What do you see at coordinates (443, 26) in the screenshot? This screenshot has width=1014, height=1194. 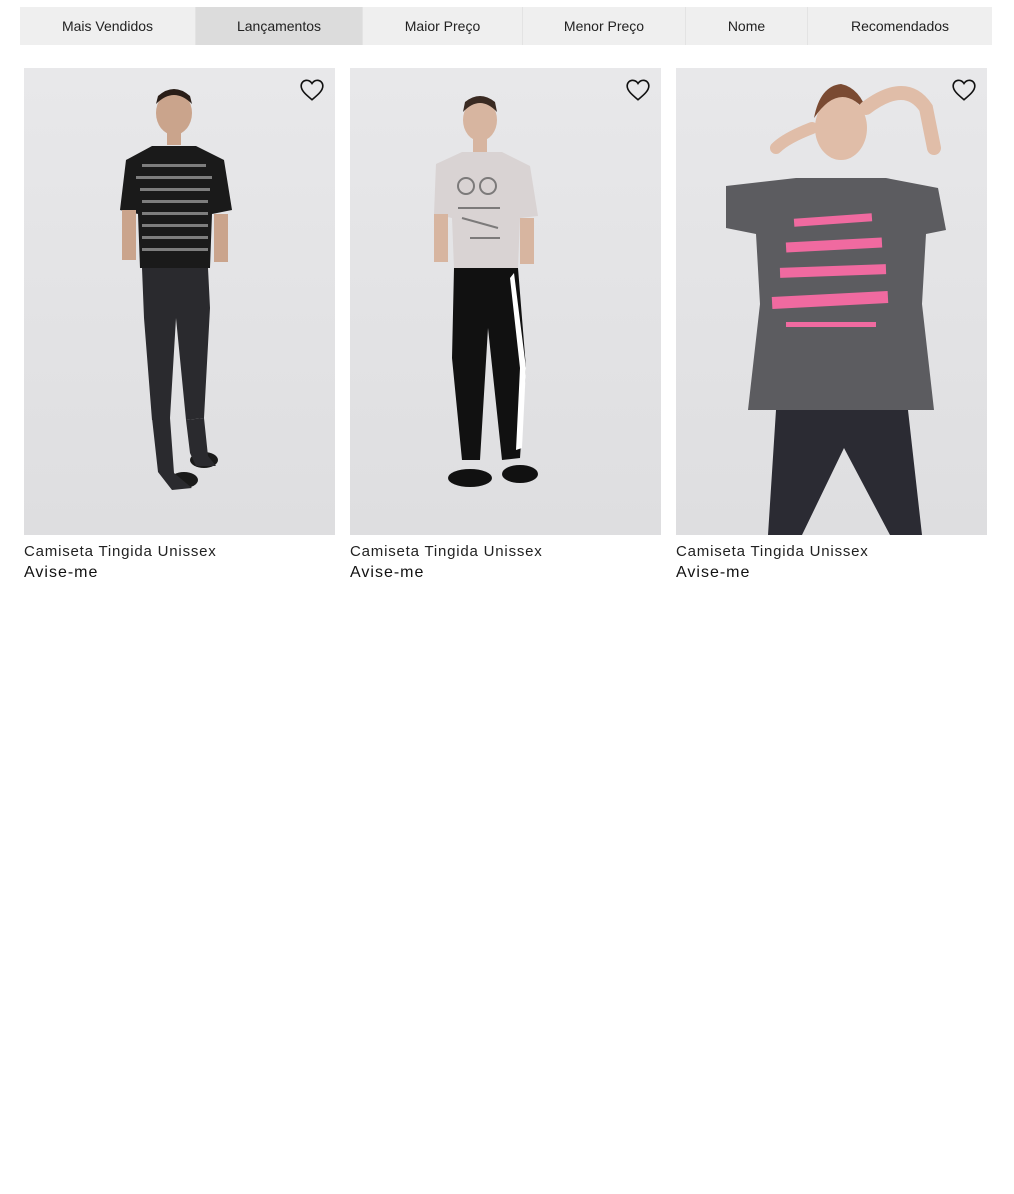 I see `sort-tab-maior-preco: Maior Preço` at bounding box center [443, 26].